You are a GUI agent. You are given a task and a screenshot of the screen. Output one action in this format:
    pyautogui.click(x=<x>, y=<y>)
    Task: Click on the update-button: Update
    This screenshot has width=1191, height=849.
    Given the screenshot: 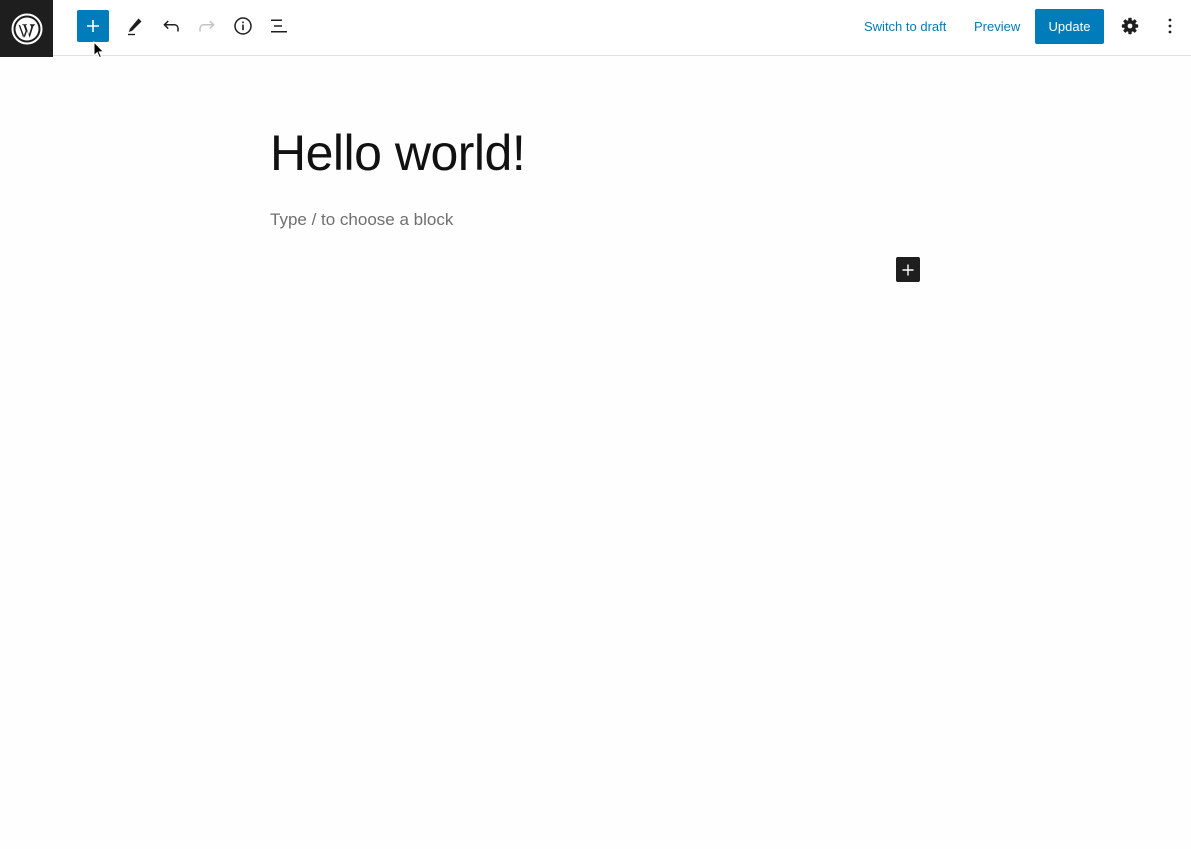 What is the action you would take?
    pyautogui.click(x=1069, y=26)
    